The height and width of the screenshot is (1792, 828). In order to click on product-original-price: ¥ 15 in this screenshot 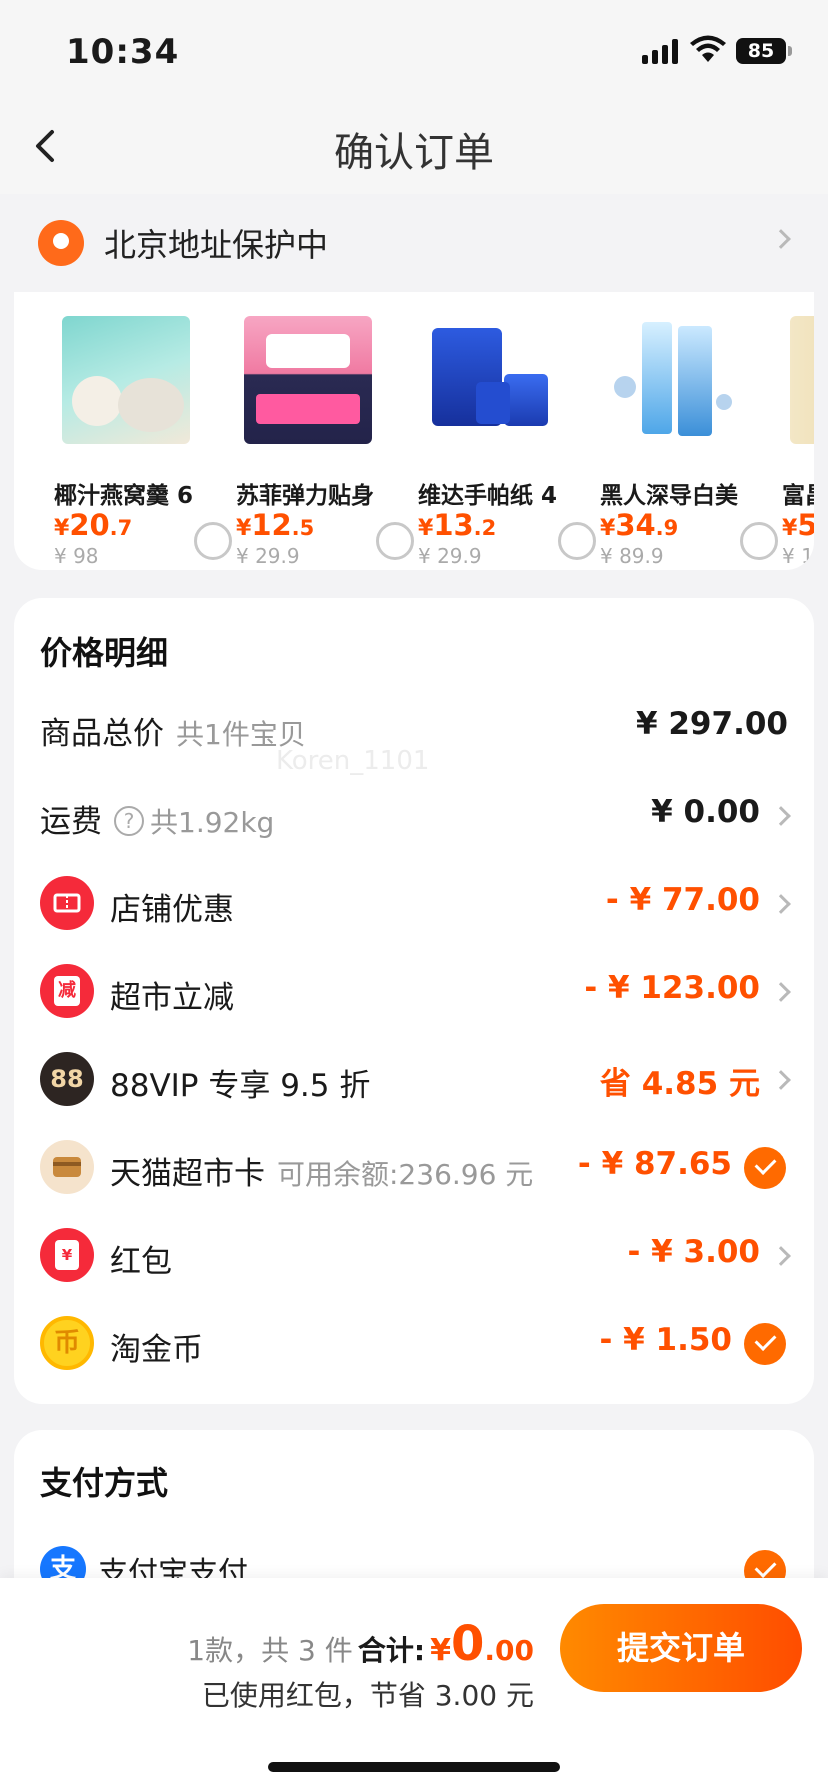, I will do `click(798, 556)`.